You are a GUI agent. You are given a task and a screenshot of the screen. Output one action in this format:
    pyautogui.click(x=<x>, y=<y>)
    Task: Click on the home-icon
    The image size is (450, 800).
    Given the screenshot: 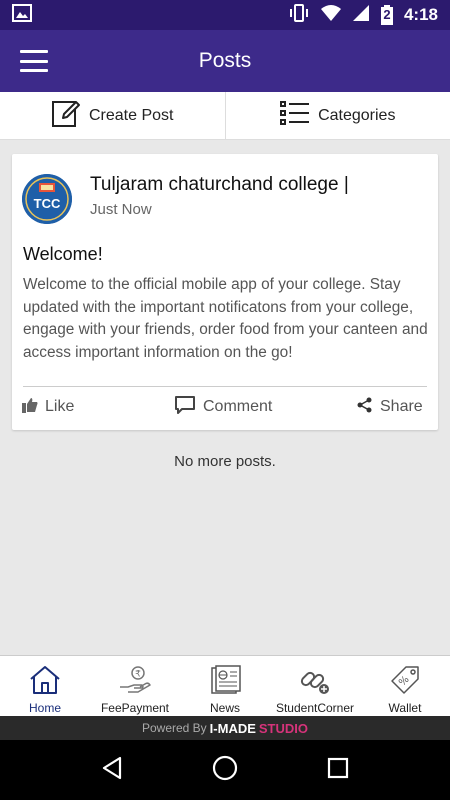 What is the action you would take?
    pyautogui.click(x=45, y=680)
    